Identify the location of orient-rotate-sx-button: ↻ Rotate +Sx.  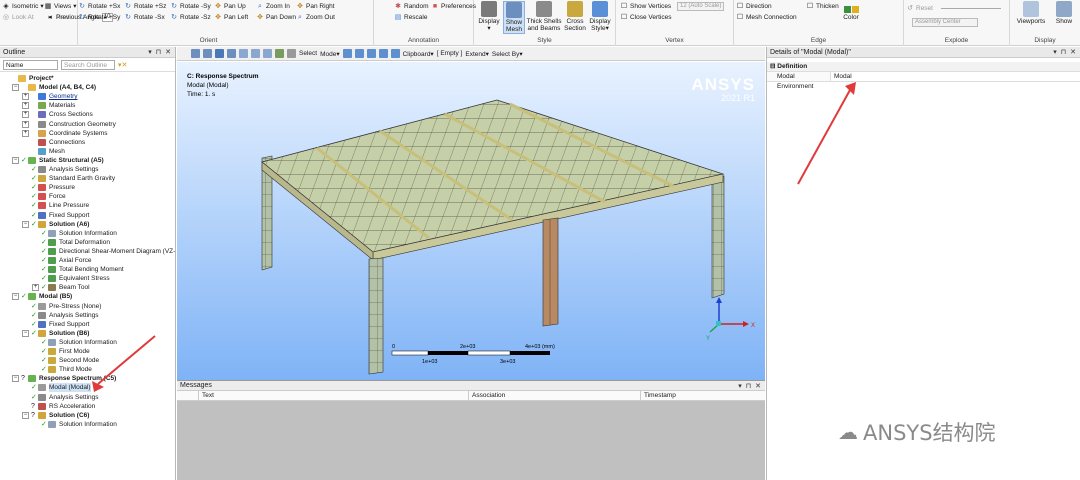
(99, 6).